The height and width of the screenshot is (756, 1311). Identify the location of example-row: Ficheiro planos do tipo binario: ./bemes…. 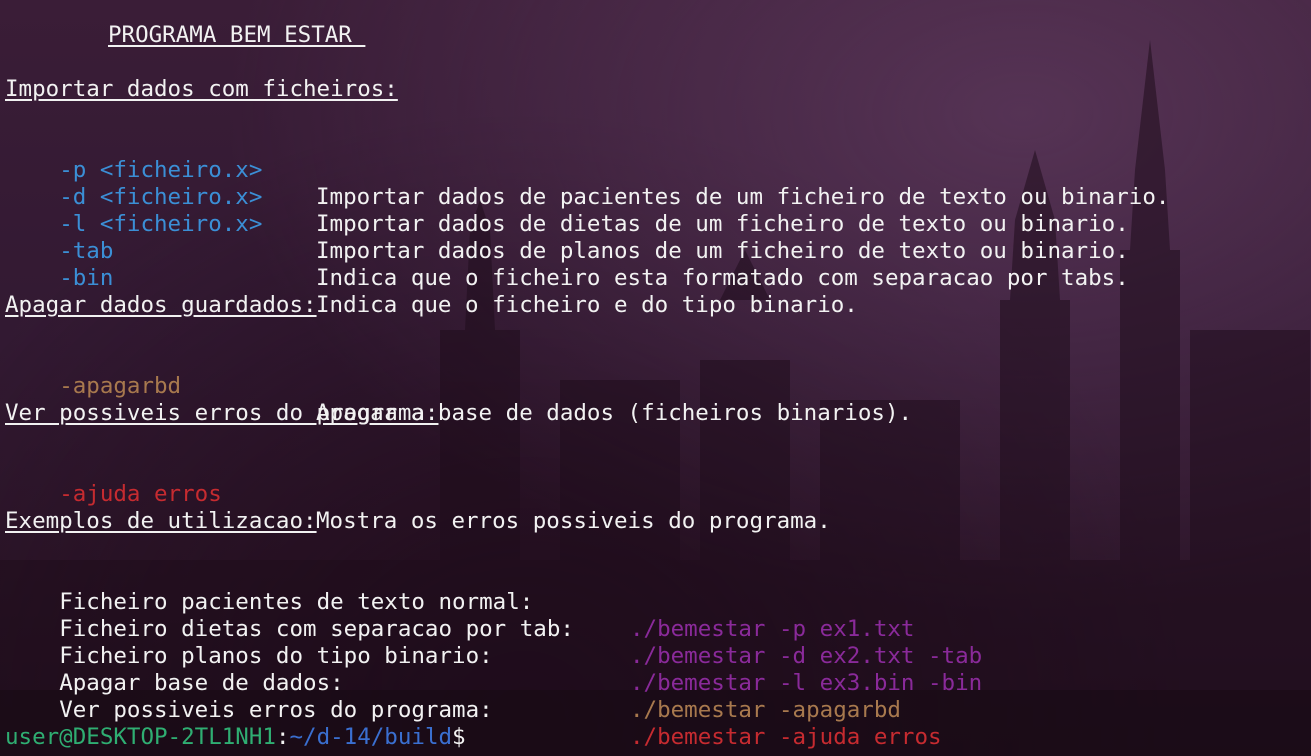
(655, 656).